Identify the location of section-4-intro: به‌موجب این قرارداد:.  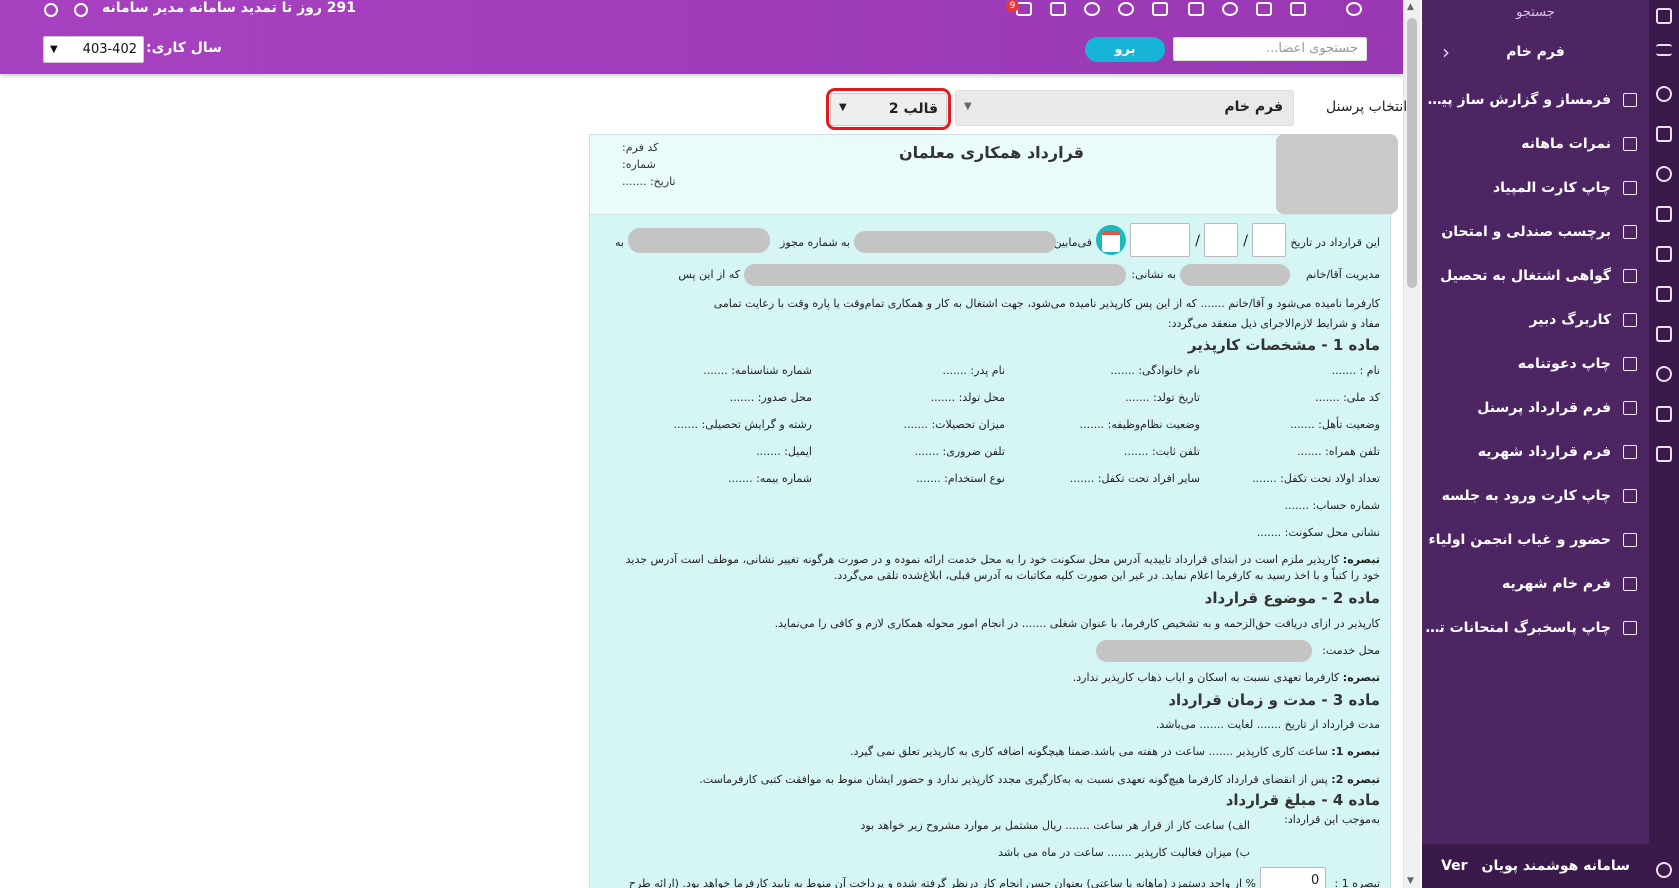
(1332, 819).